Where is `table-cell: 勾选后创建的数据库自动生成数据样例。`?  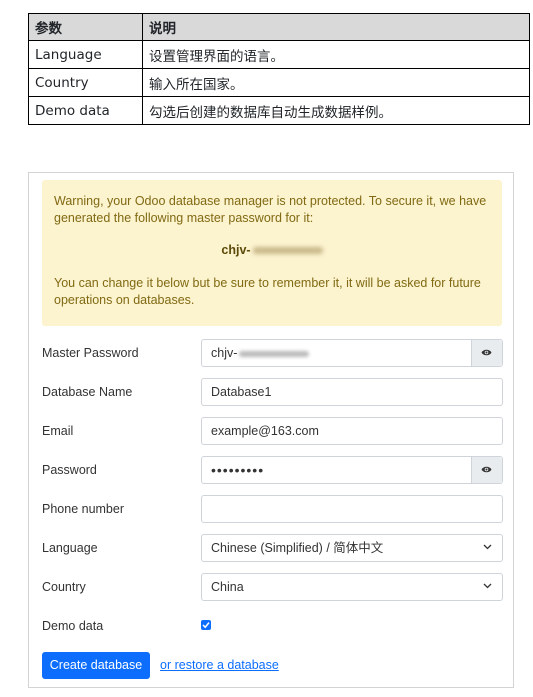
table-cell: 勾选后创建的数据库自动生成数据样例。 is located at coordinates (336, 110).